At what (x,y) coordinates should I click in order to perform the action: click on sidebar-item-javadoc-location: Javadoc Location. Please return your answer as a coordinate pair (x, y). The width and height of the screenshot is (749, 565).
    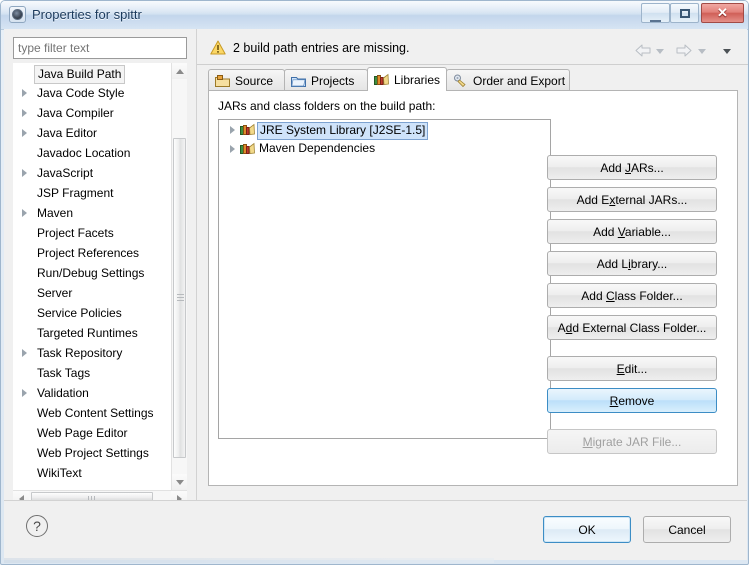
    Looking at the image, I should click on (92, 153).